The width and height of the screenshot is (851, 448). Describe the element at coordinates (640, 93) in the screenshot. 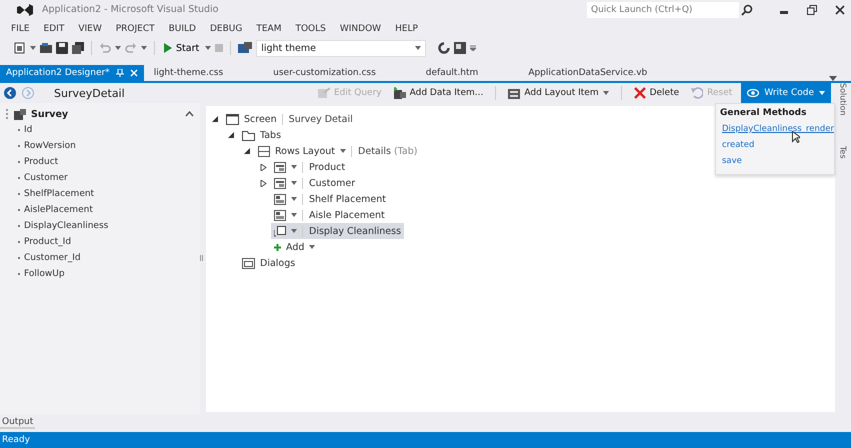

I see `delete-icon` at that location.